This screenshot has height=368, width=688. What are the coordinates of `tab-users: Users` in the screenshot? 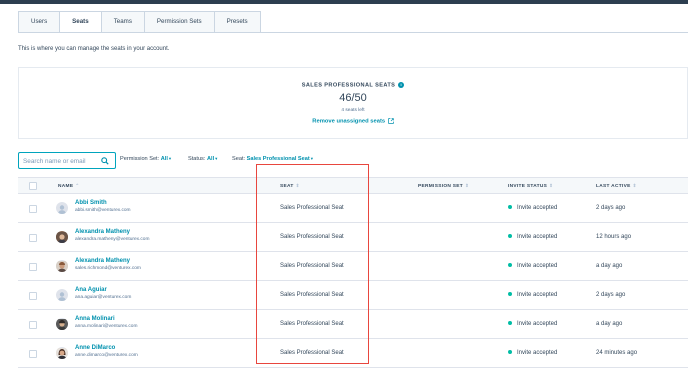 It's located at (39, 22).